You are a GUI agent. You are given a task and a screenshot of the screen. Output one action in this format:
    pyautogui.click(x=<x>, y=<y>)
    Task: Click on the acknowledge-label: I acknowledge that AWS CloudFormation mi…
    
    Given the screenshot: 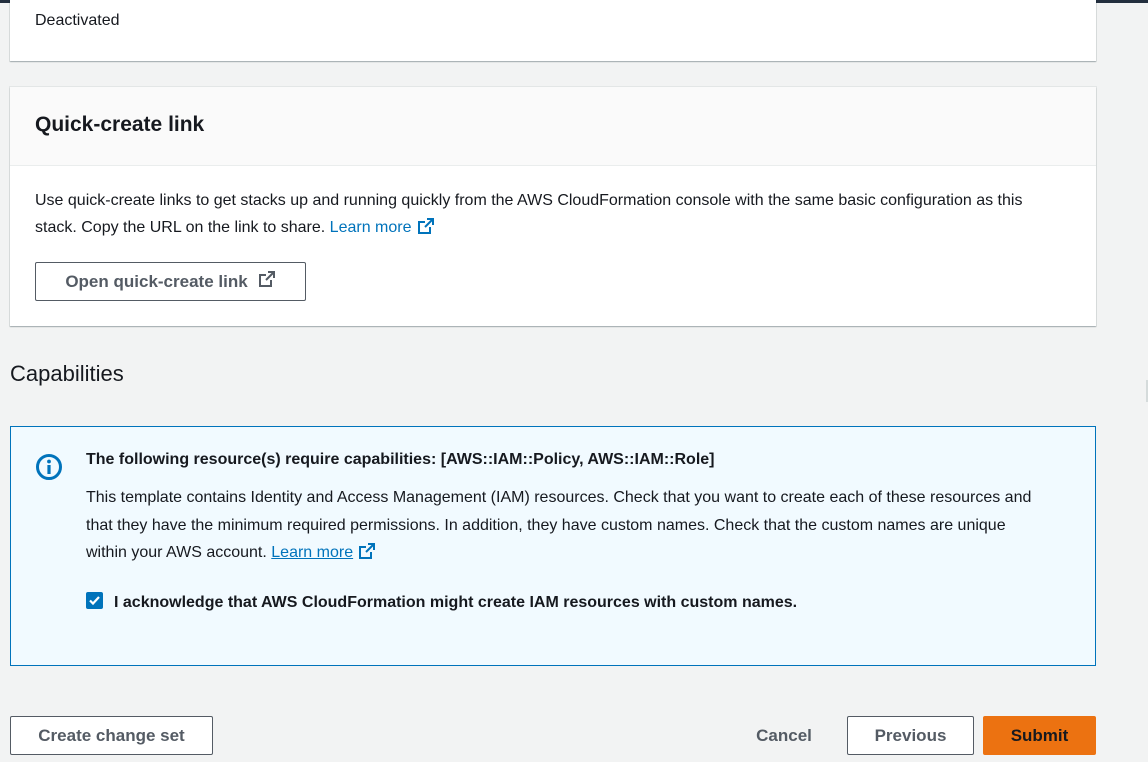 What is the action you would take?
    pyautogui.click(x=474, y=603)
    